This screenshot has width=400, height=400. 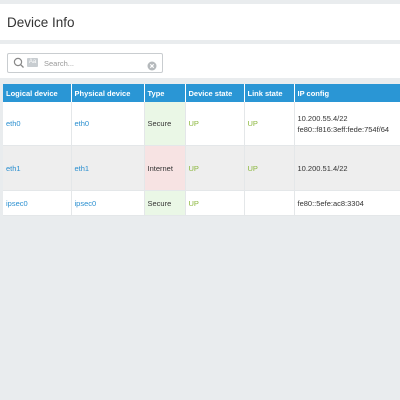 I want to click on ip-address: fe80::f816:3eff:fede:754f/64, so click(x=343, y=129).